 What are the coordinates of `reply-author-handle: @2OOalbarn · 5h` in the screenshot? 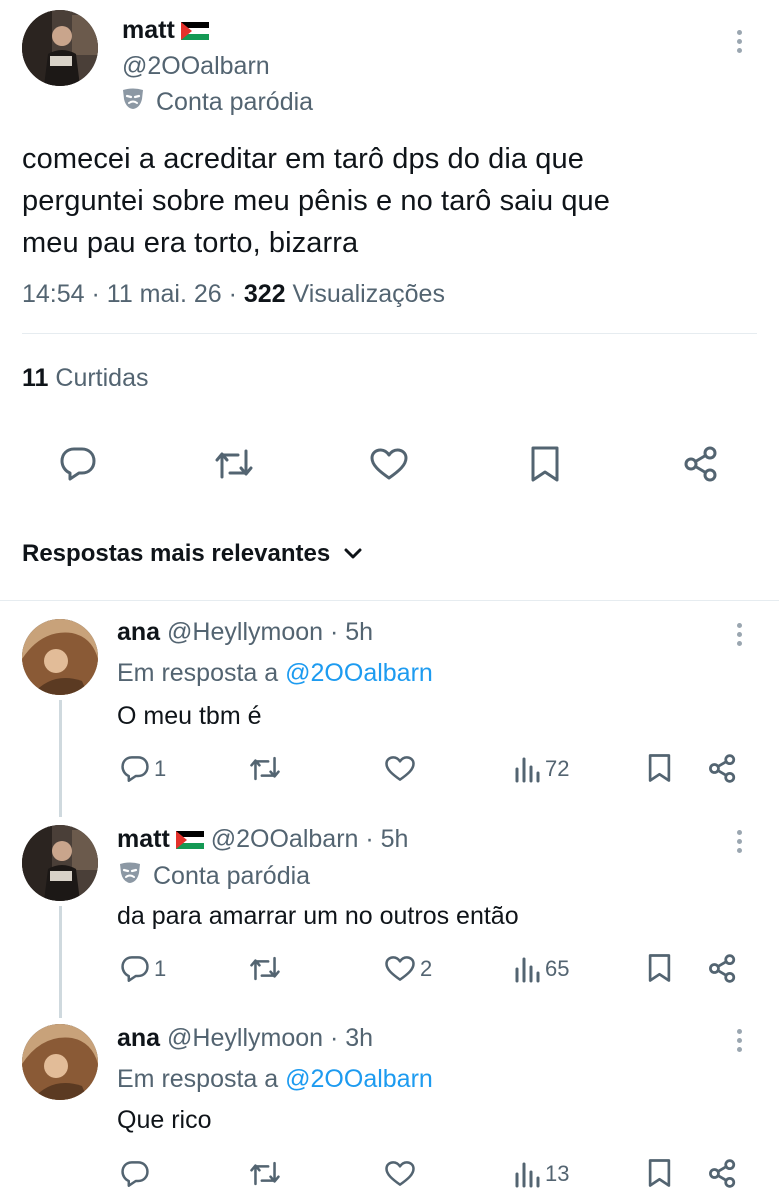 It's located at (310, 839).